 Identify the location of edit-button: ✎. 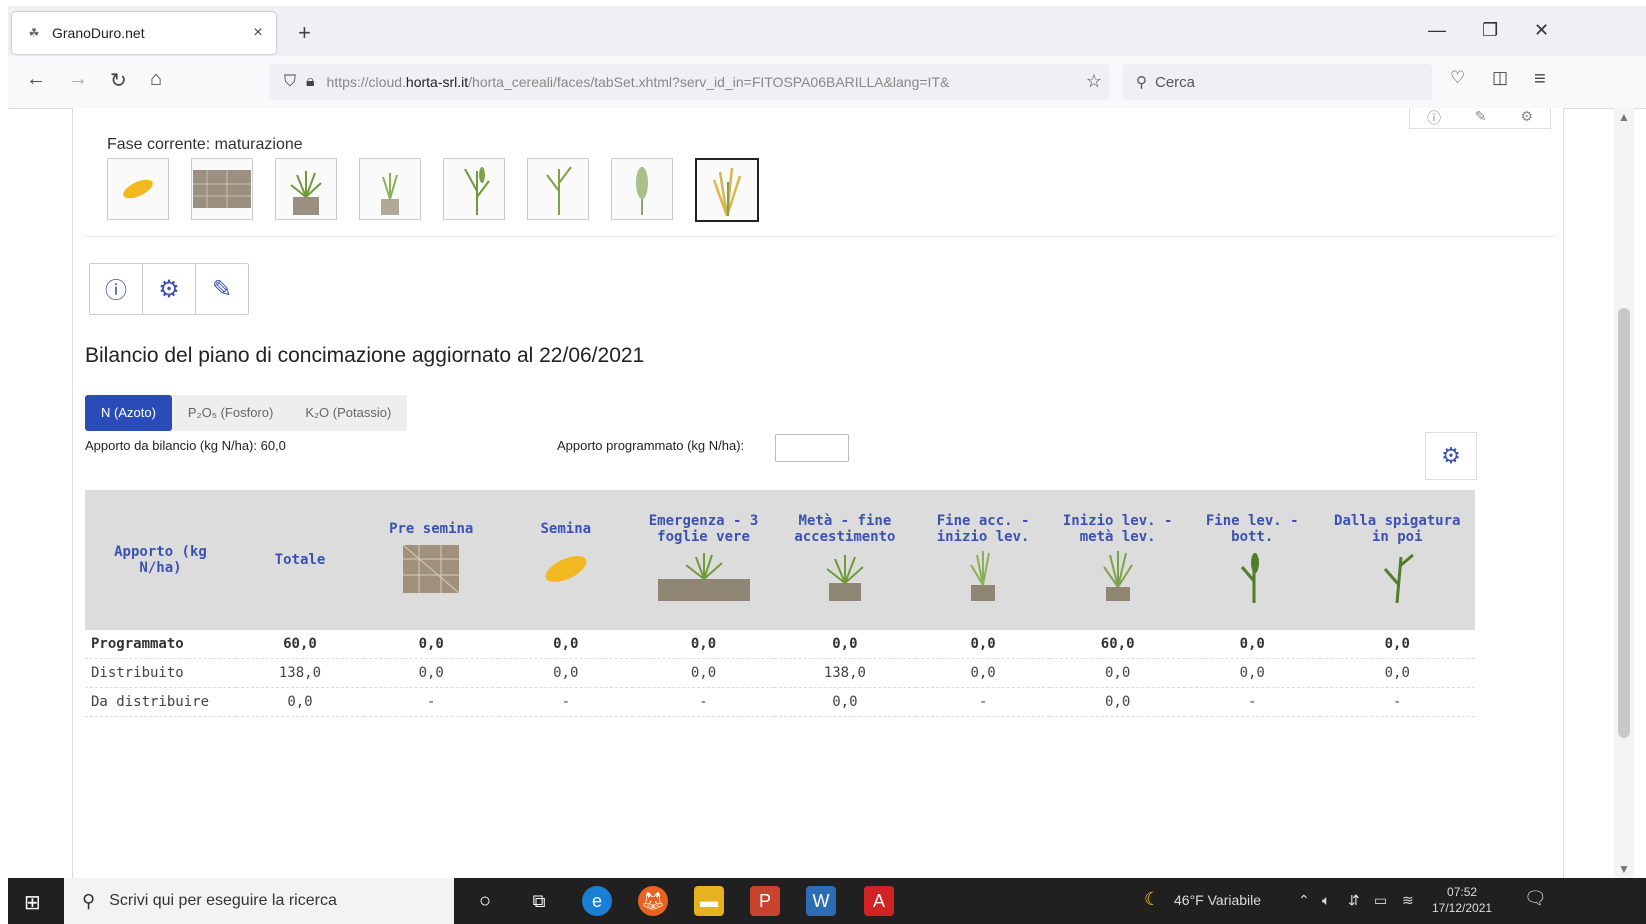
(222, 289).